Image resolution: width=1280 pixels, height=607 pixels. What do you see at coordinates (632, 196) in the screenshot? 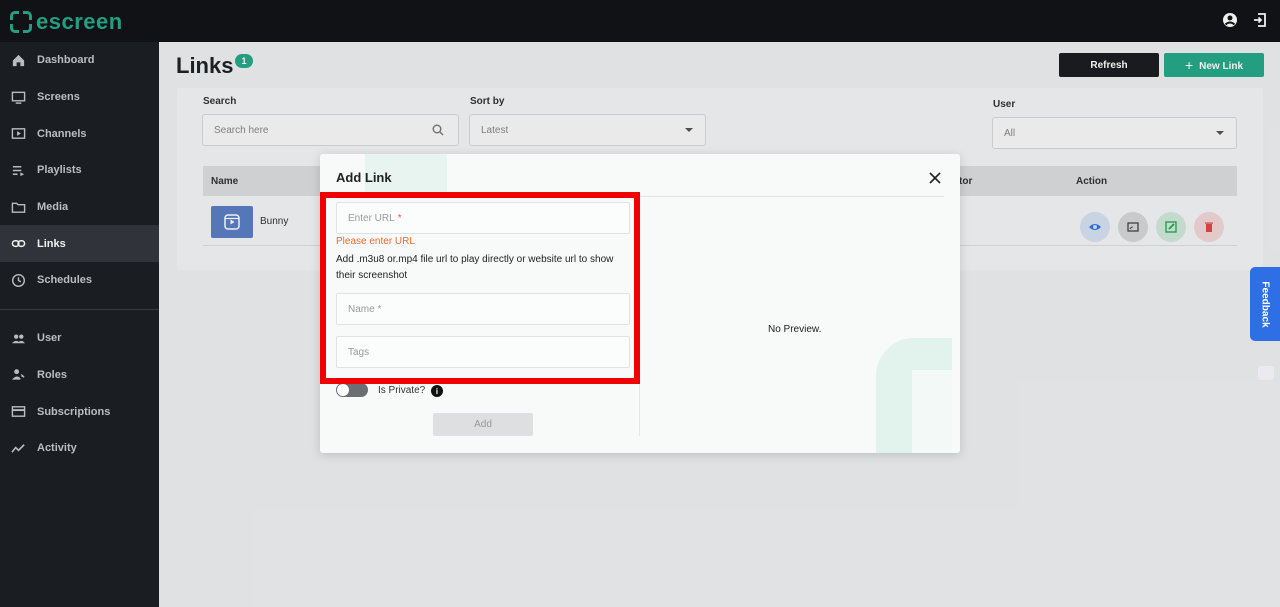
I see `modal-divider` at bounding box center [632, 196].